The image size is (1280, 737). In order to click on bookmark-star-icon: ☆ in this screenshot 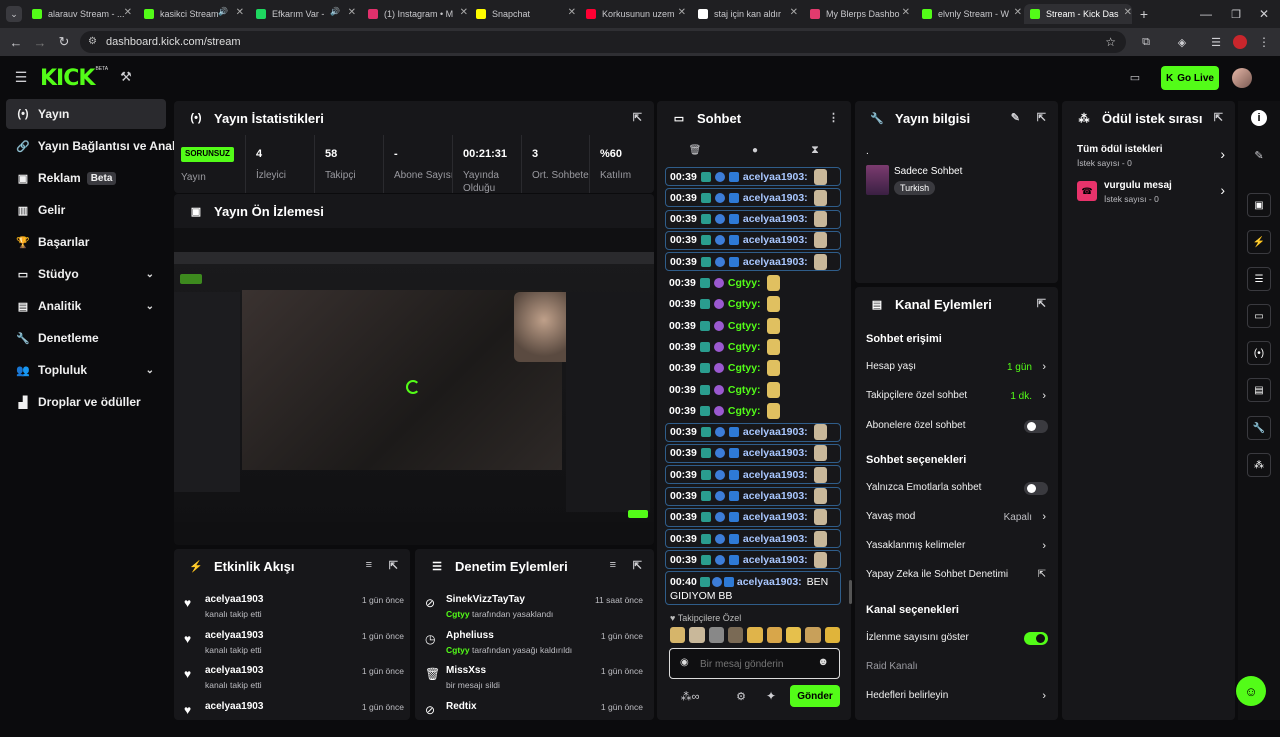, I will do `click(1110, 42)`.